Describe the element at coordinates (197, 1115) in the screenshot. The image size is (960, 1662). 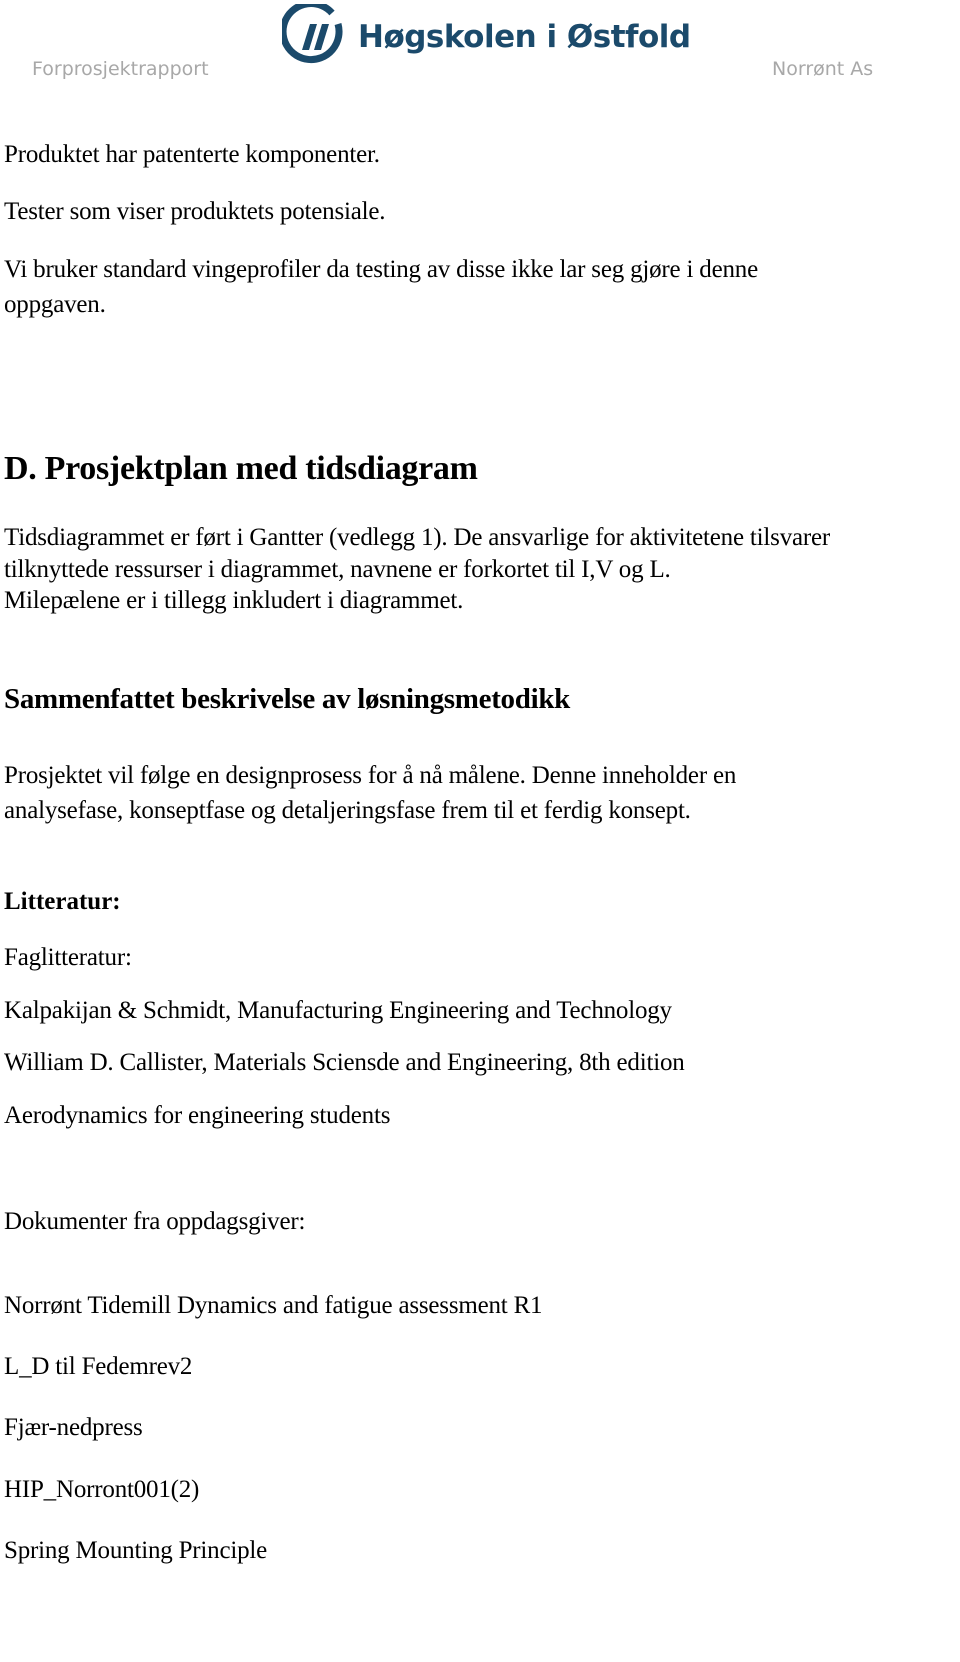
I see `reference-item: Aerodynamics for engineering students` at that location.